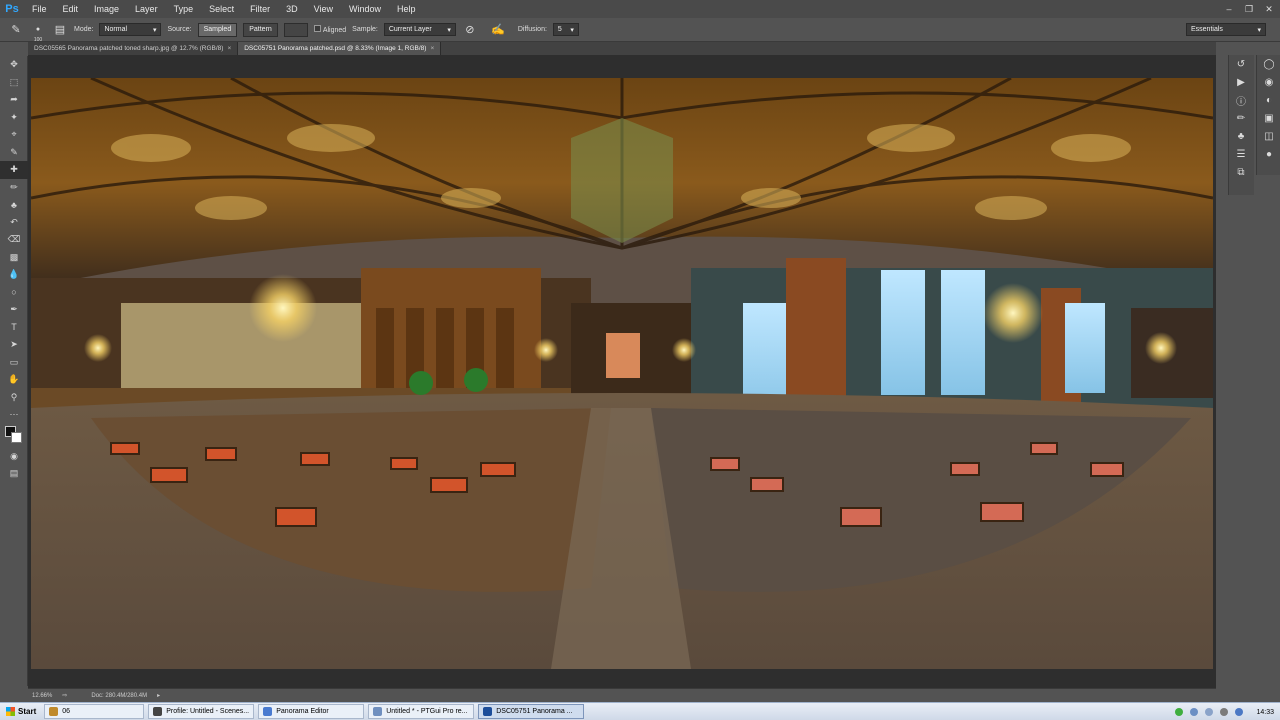 The image size is (1280, 720). What do you see at coordinates (14, 83) in the screenshot?
I see `marquee-tool-icon: ⬚` at bounding box center [14, 83].